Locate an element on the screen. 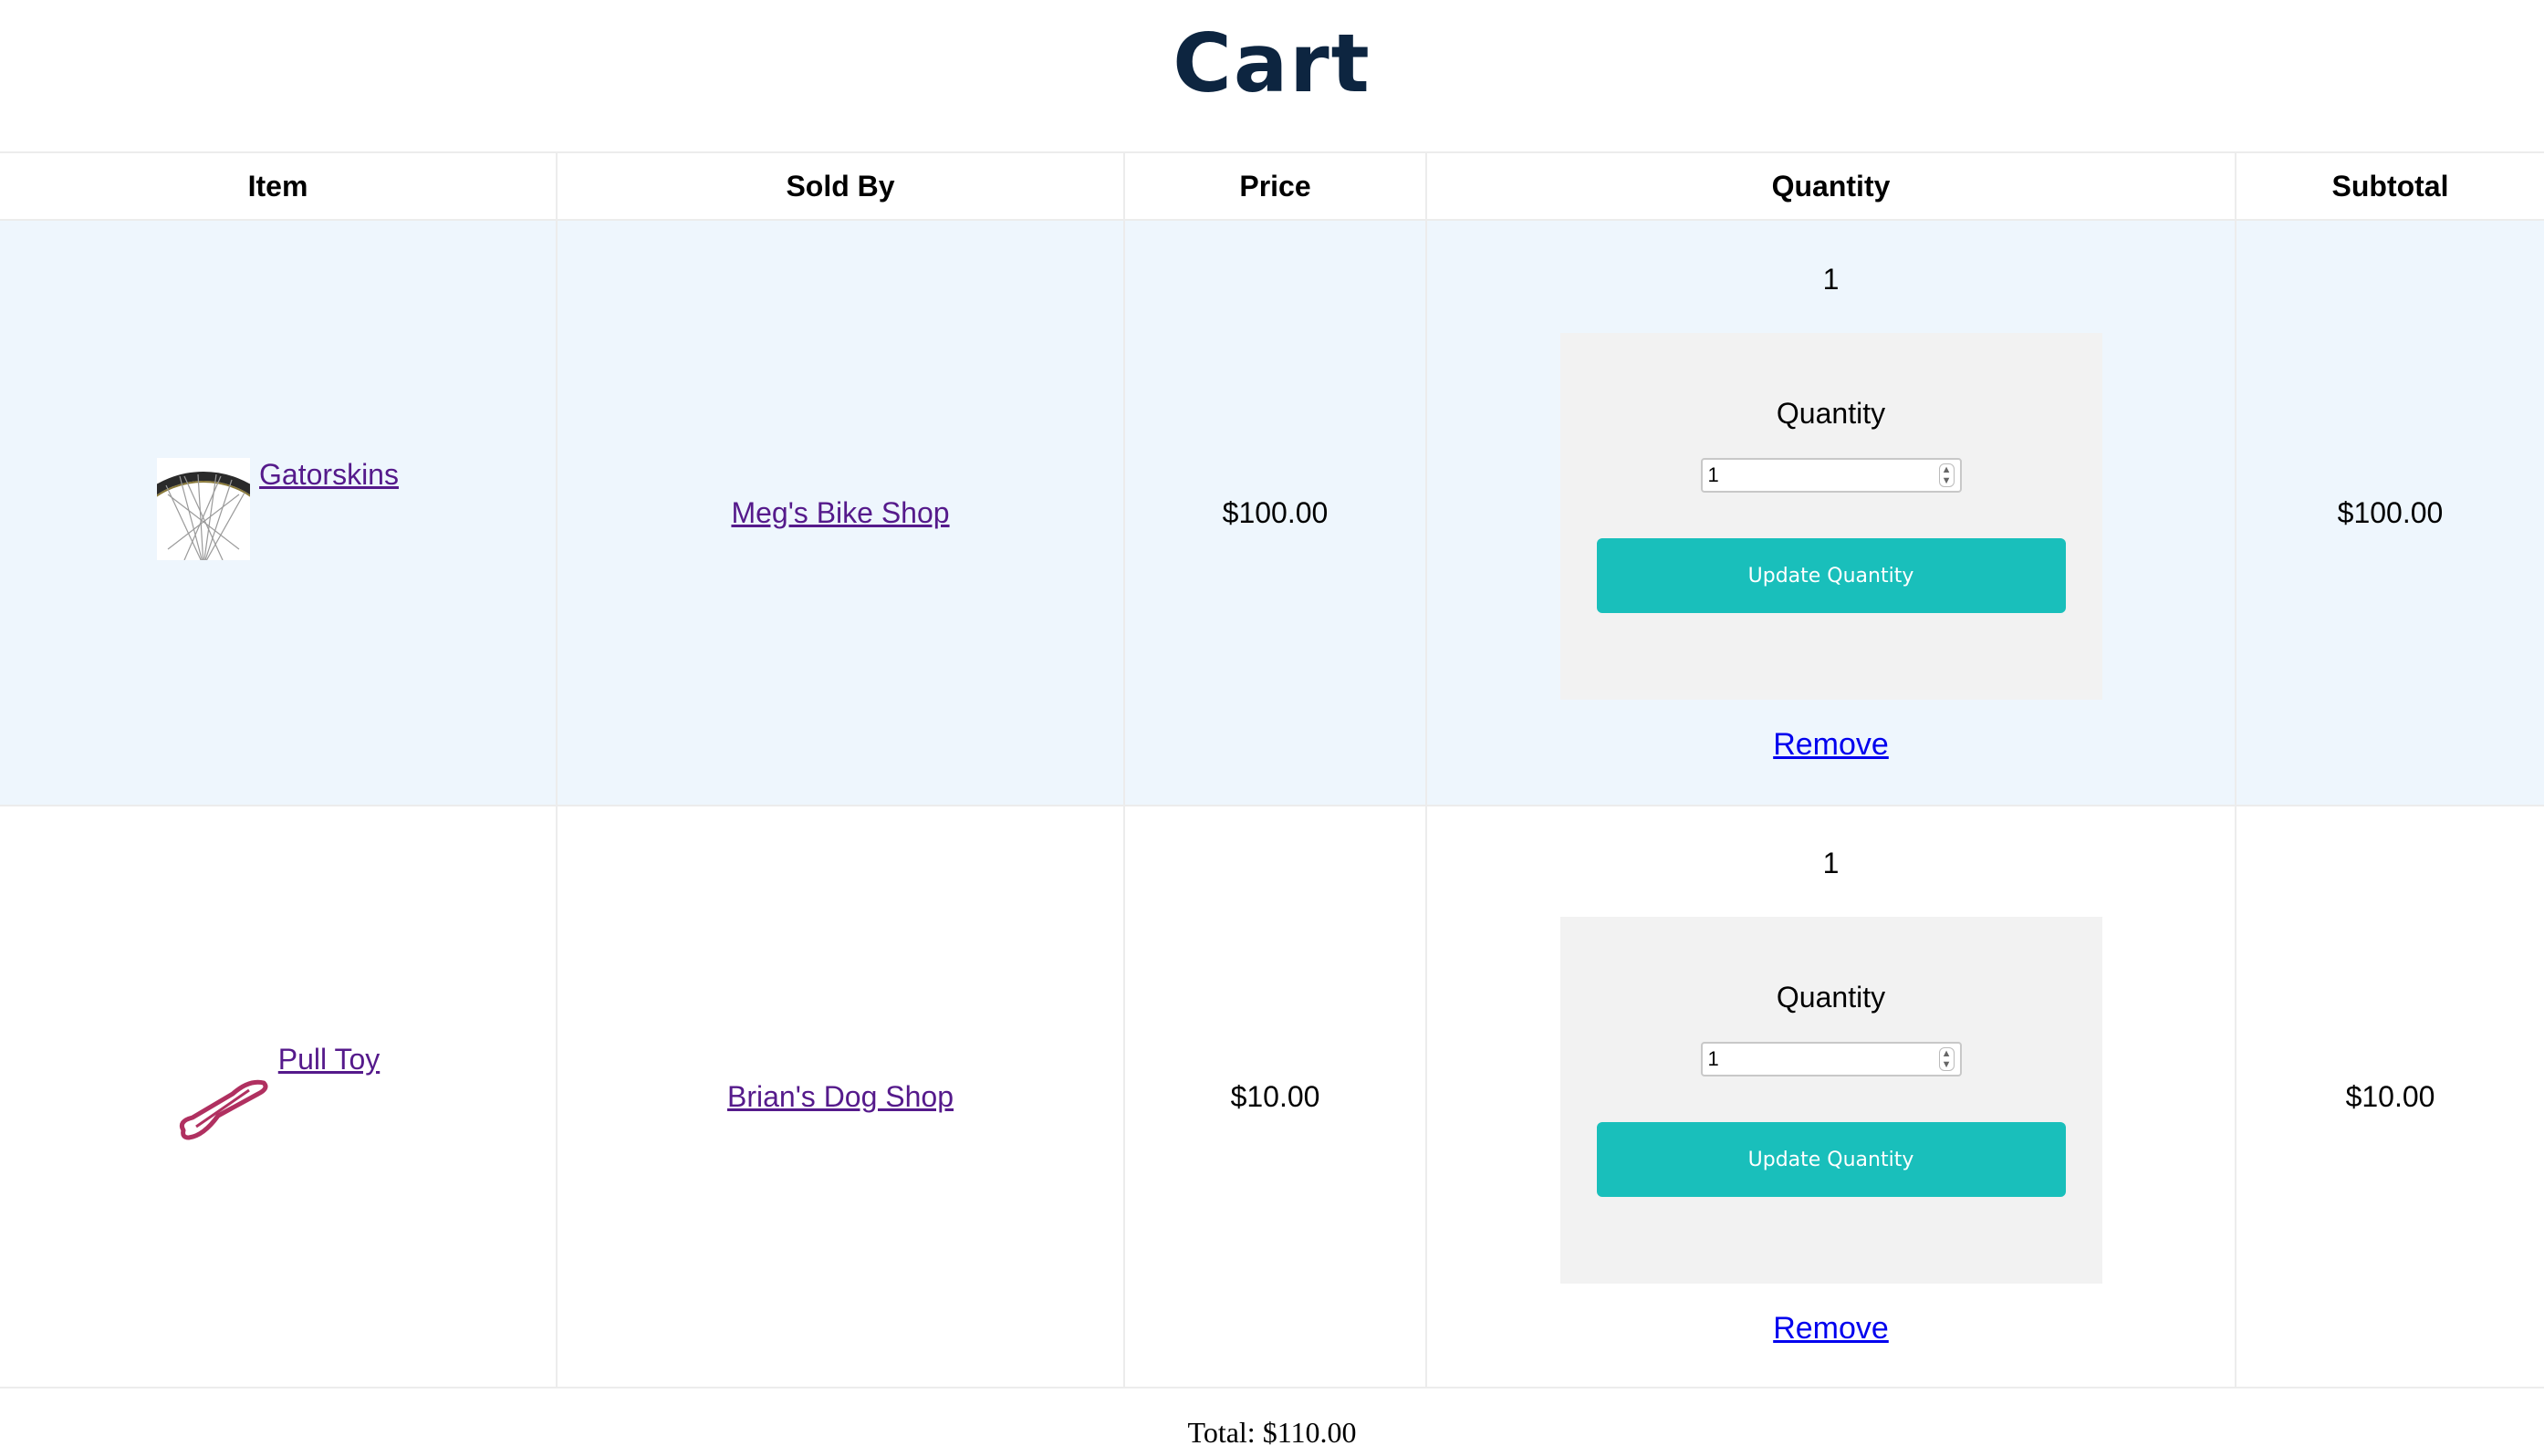 Image resolution: width=2544 pixels, height=1456 pixels. table-header-row: Item Sold By Price Quantity Subtotal is located at coordinates (1272, 186).